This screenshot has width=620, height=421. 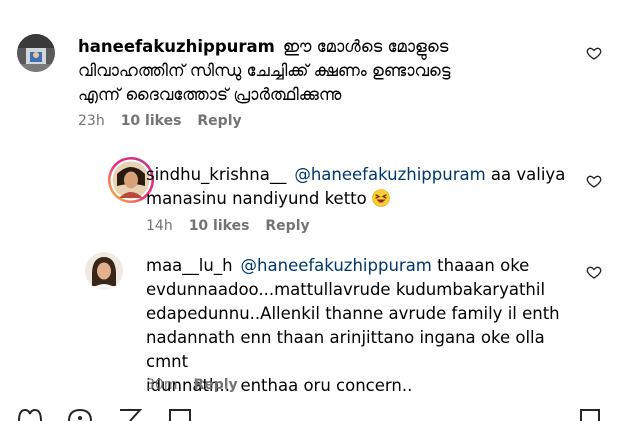 What do you see at coordinates (210, 94) in the screenshot?
I see `comment-line: എന്ന് ദൈവത്തോട് പ്രാർത്ഥിക്കുന്നു` at bounding box center [210, 94].